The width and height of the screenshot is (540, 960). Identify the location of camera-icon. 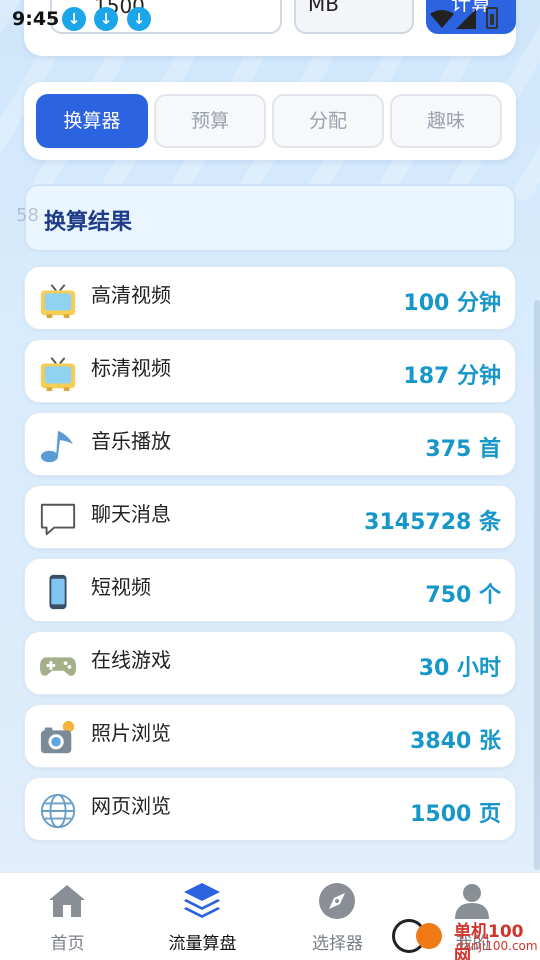
(57, 737).